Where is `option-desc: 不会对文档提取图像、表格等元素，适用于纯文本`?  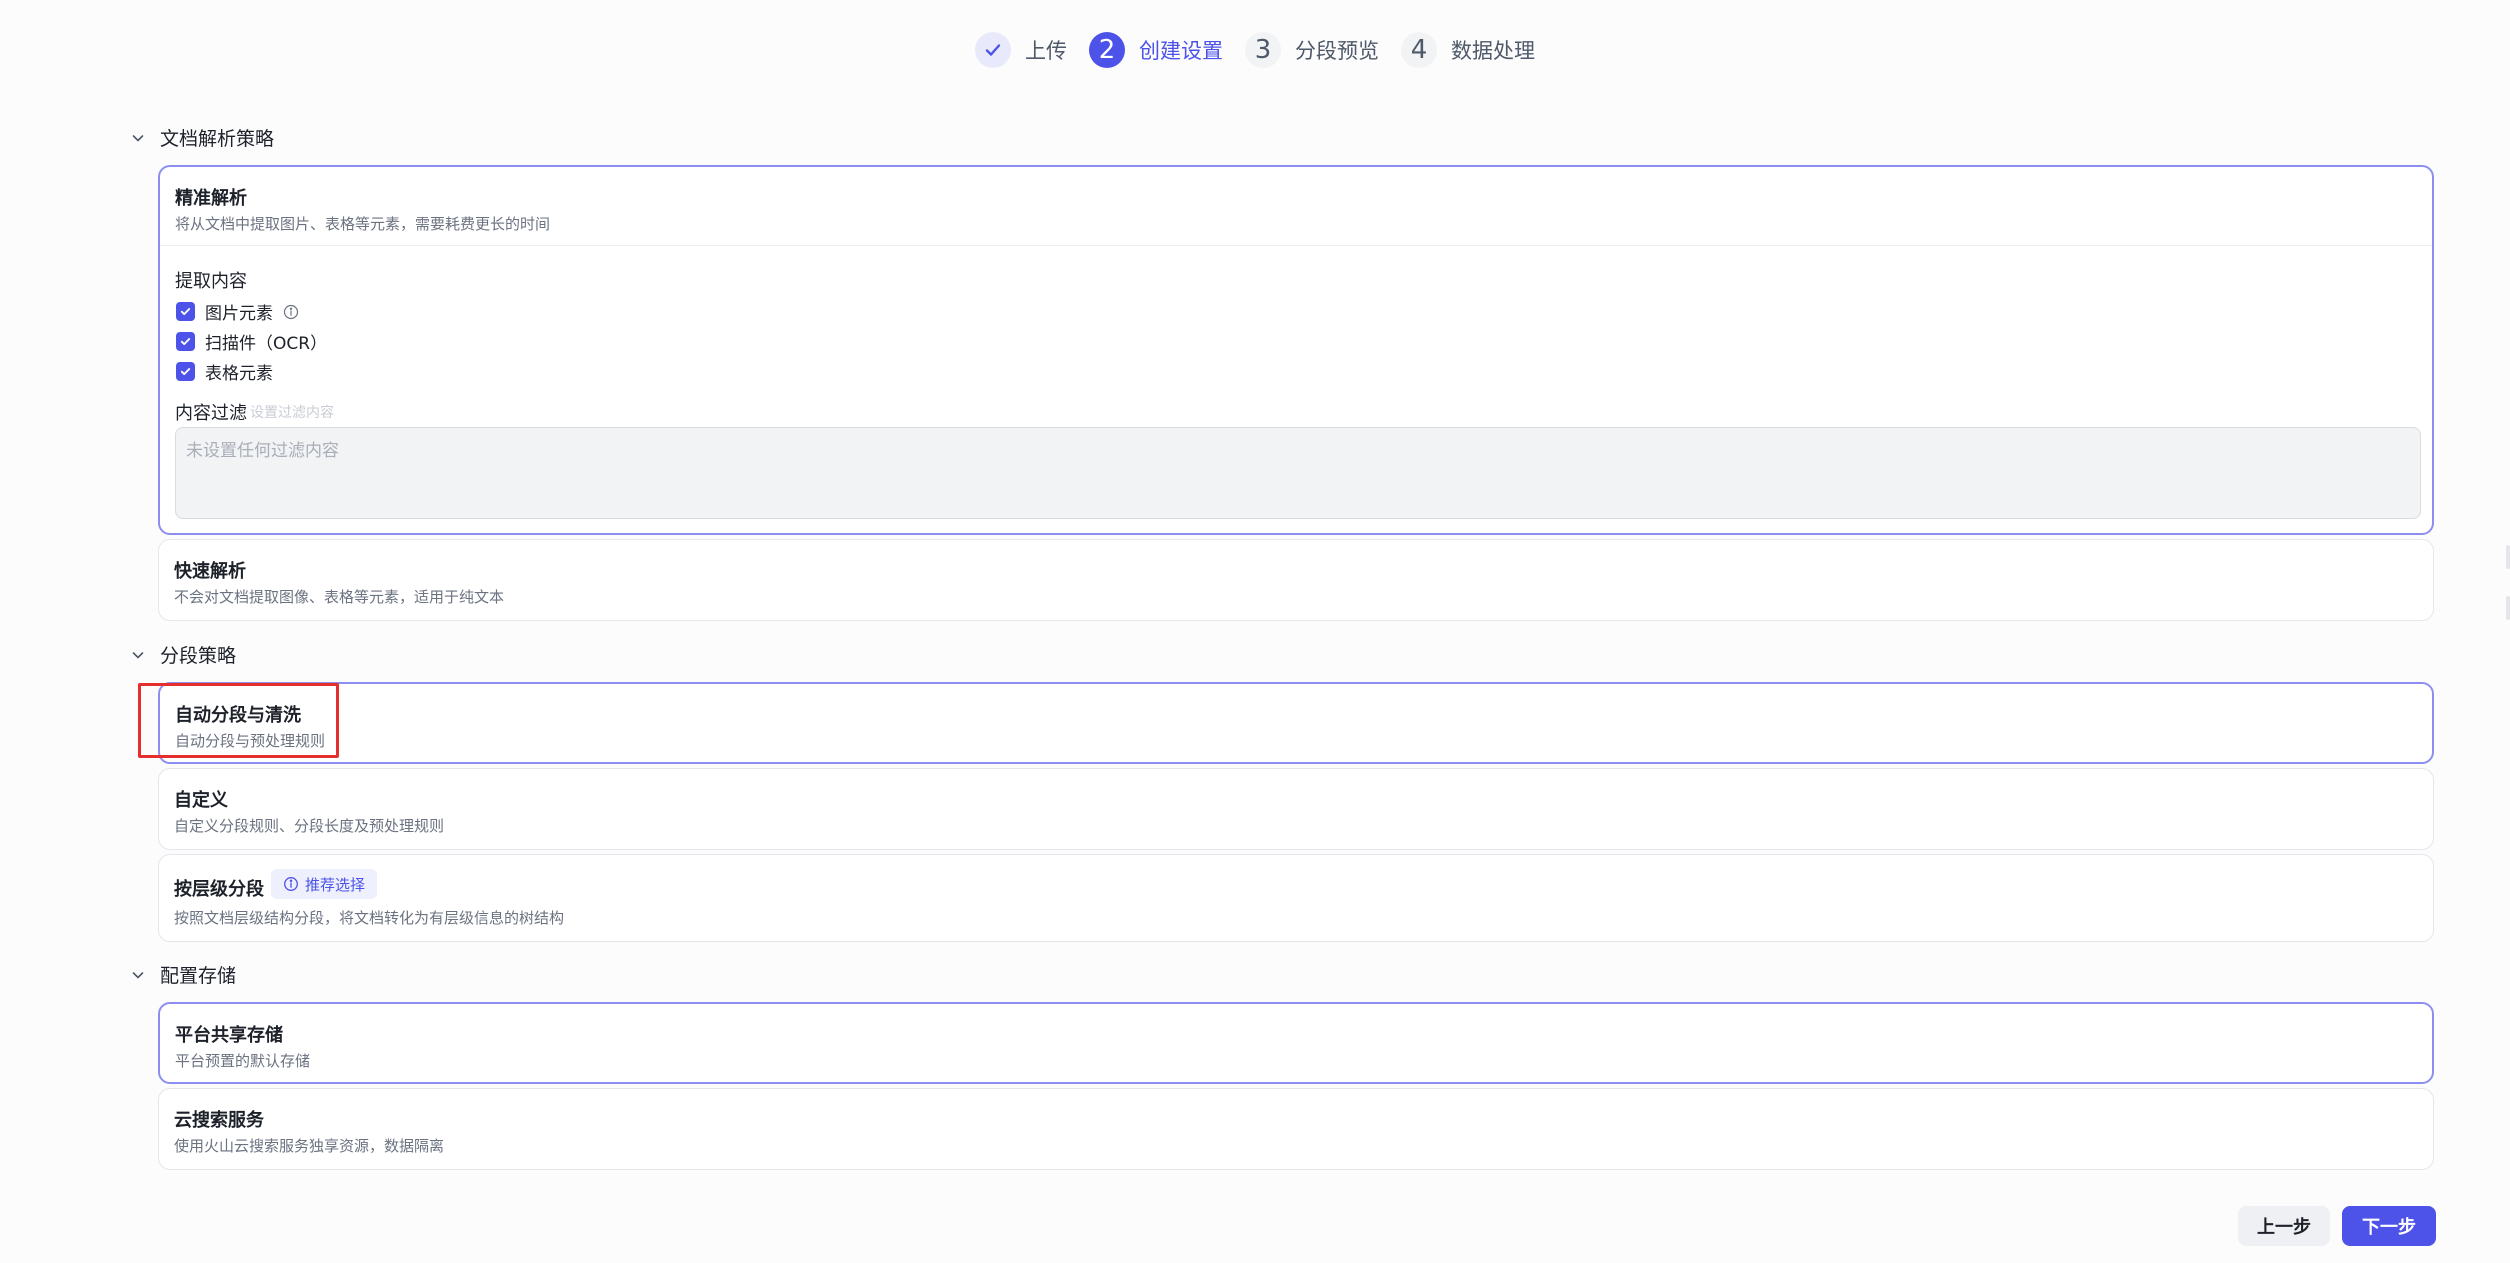
option-desc: 不会对文档提取图像、表格等元素，适用于纯文本 is located at coordinates (339, 597).